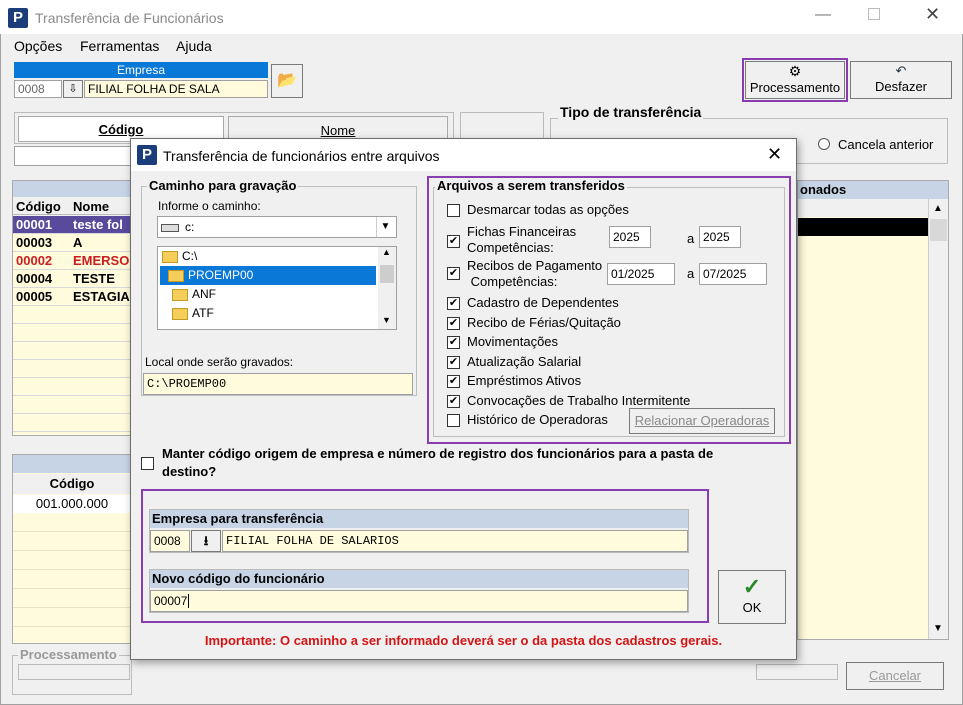 The width and height of the screenshot is (963, 705). I want to click on relacionar-button: Relacionar Operadoras, so click(702, 421).